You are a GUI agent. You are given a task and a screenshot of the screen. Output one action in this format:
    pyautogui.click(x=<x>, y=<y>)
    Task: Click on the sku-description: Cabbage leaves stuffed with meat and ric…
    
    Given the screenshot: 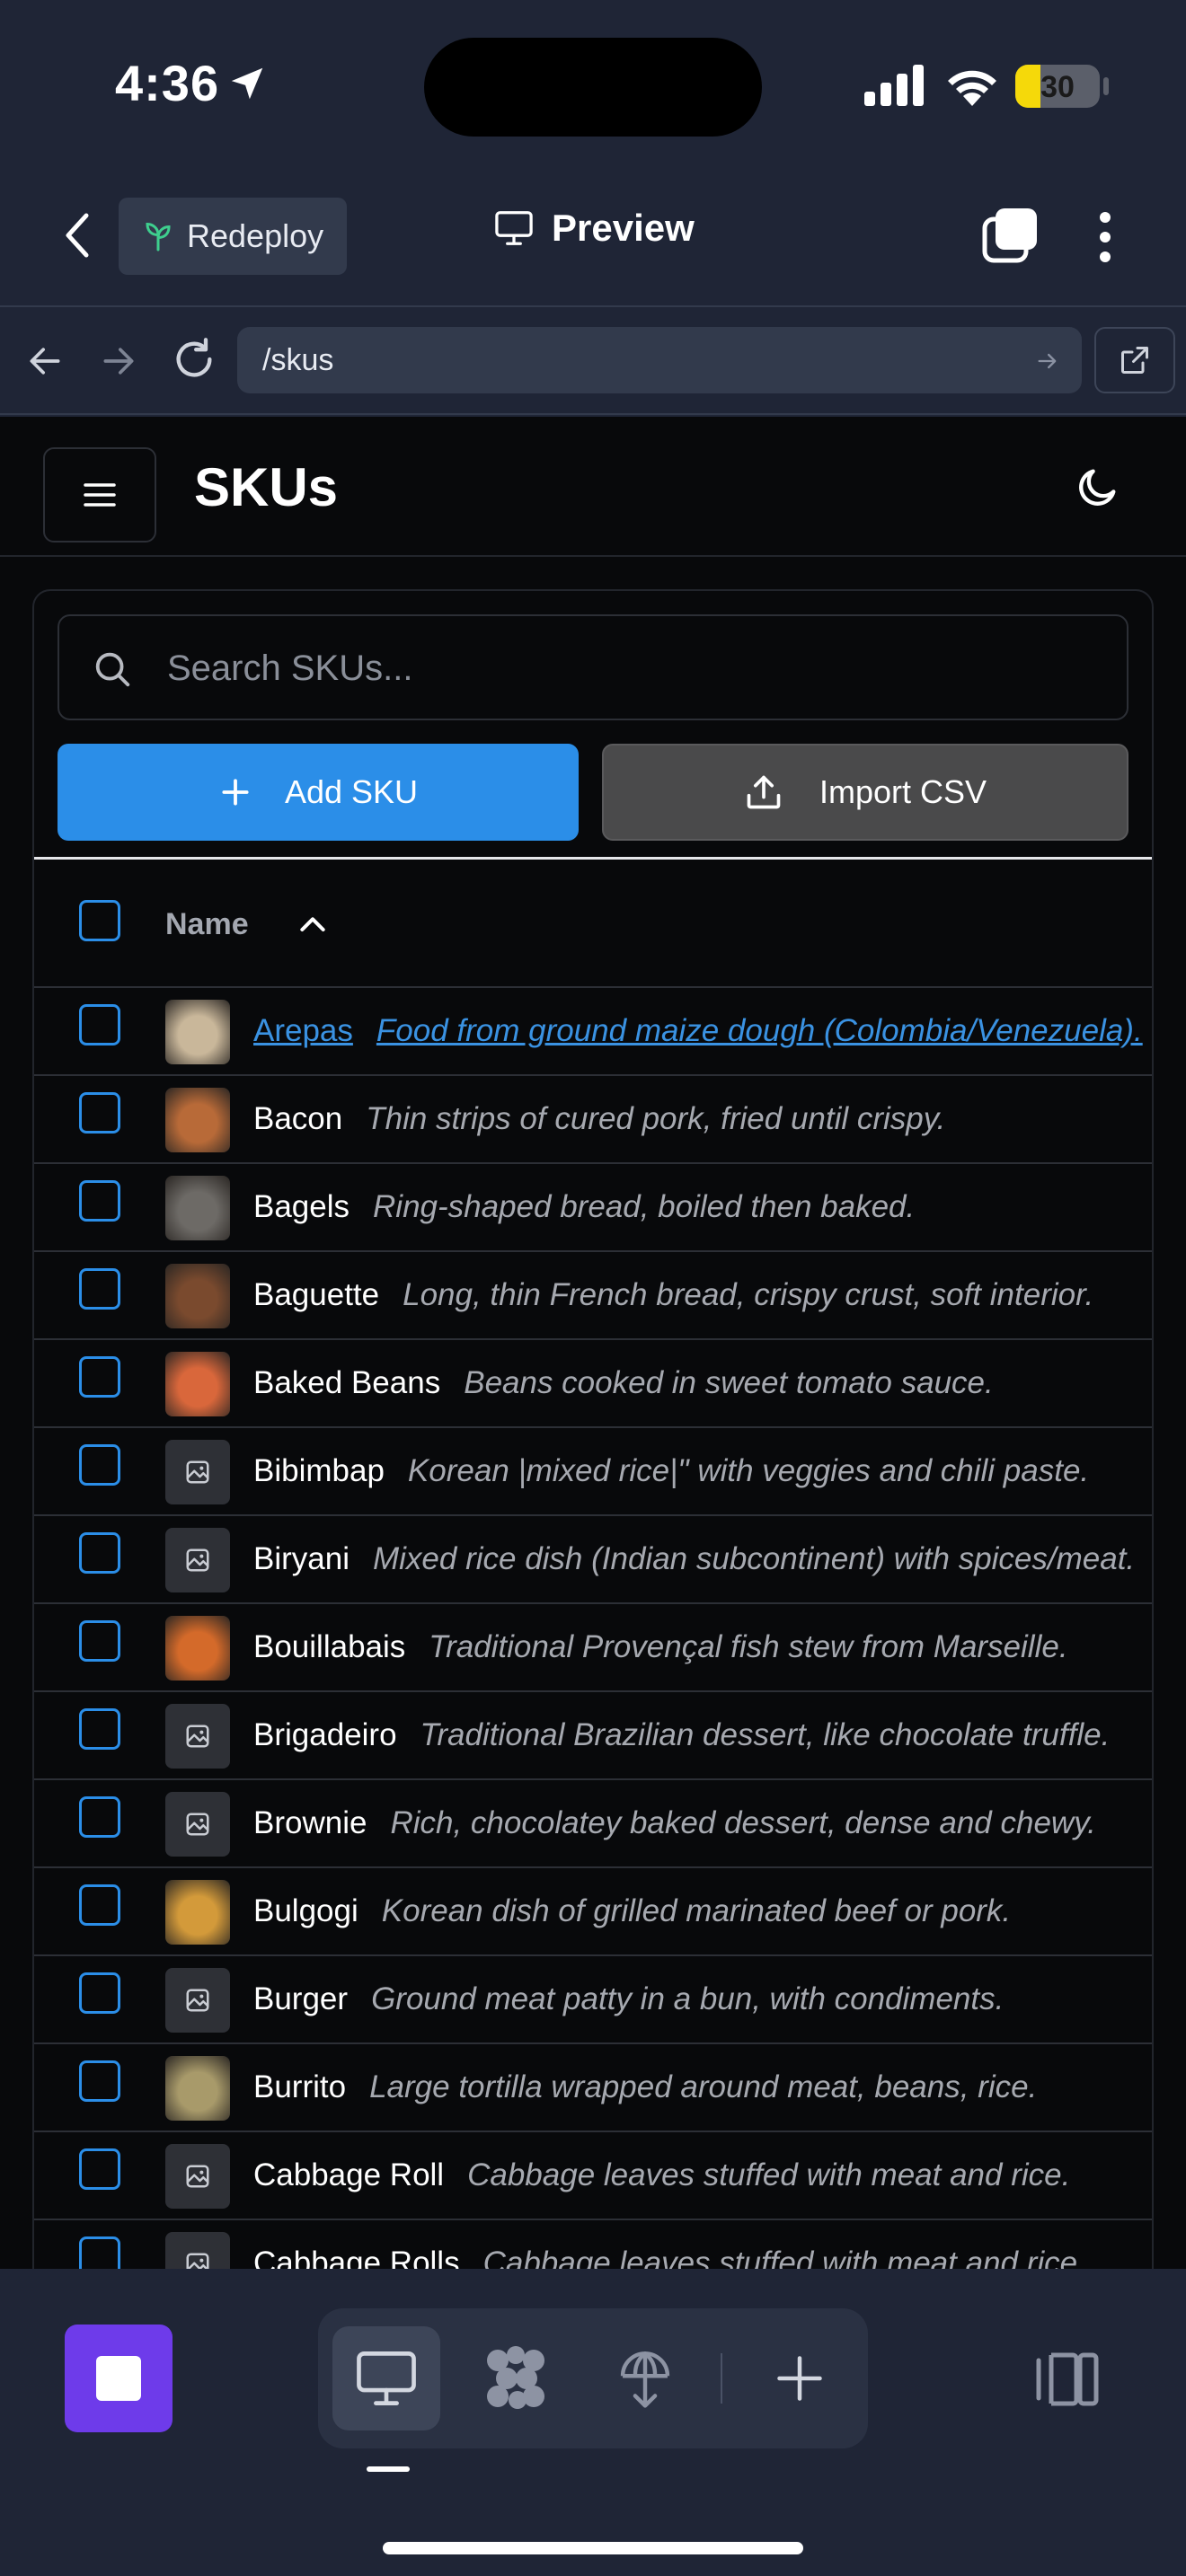 What is the action you would take?
    pyautogui.click(x=769, y=2174)
    